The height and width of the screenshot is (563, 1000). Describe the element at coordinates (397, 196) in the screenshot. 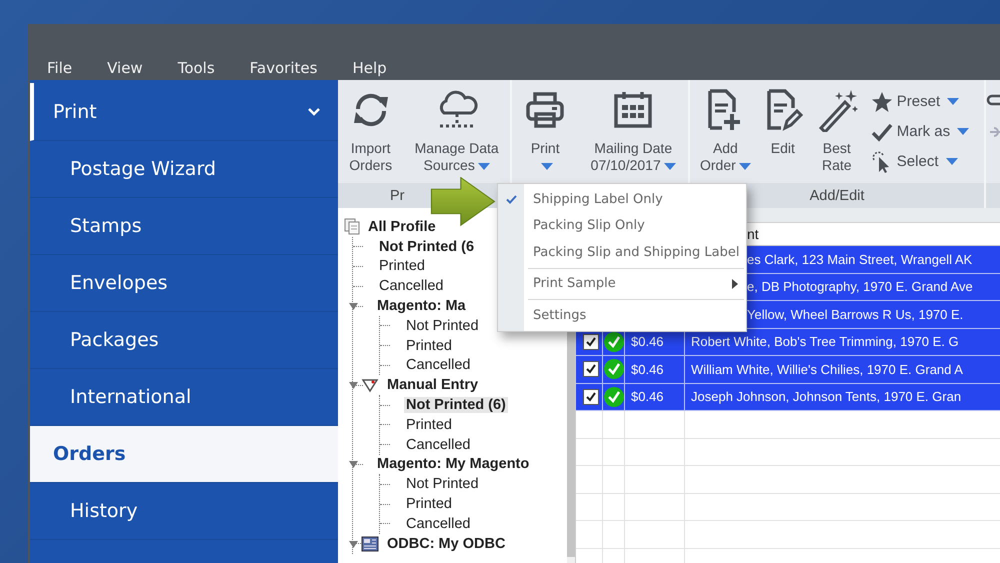

I see `group-label: Pr` at that location.